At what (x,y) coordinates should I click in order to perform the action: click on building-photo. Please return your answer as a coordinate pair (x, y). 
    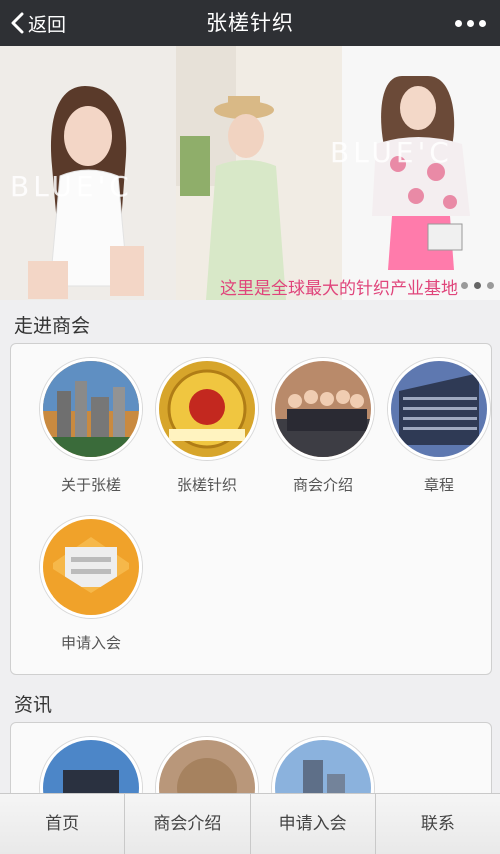
    Looking at the image, I should click on (439, 409).